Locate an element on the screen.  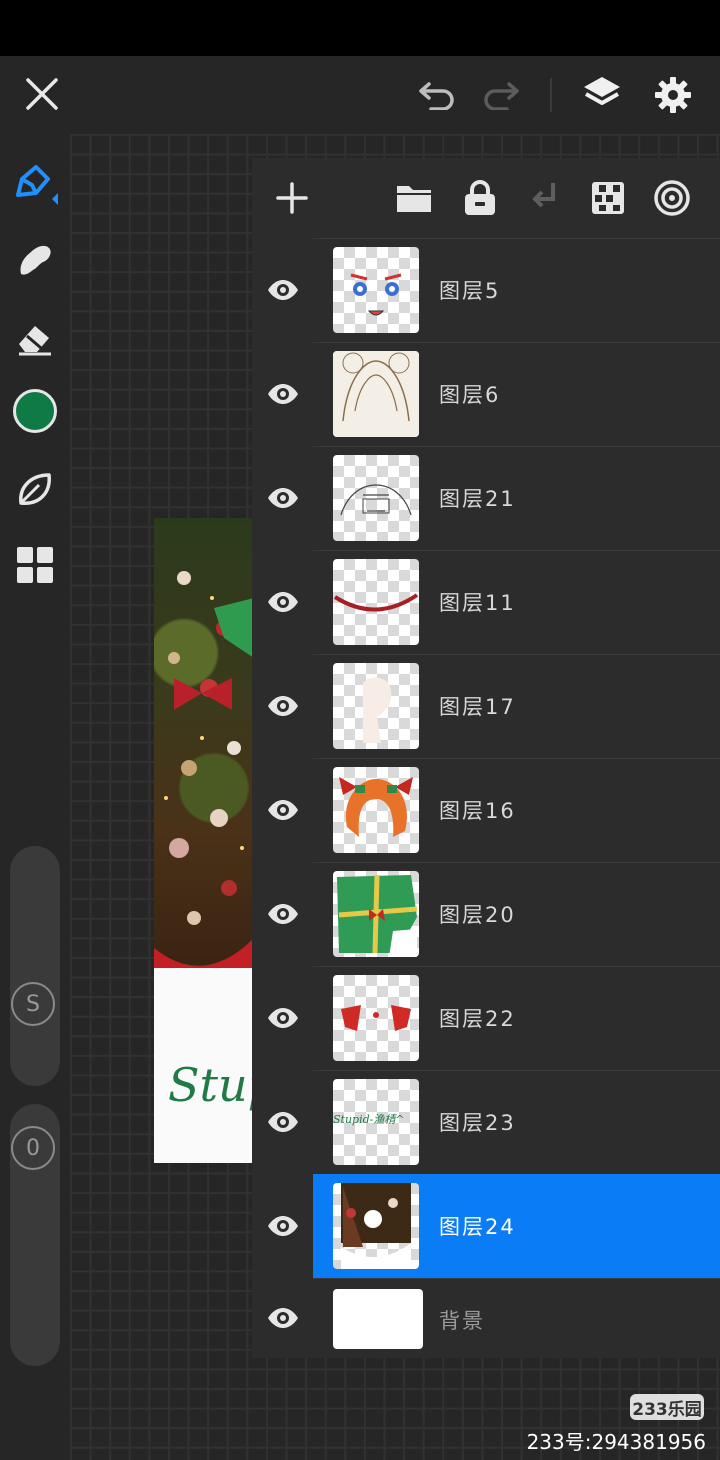
artwork-signature: Stupid- is located at coordinates (211, 1085).